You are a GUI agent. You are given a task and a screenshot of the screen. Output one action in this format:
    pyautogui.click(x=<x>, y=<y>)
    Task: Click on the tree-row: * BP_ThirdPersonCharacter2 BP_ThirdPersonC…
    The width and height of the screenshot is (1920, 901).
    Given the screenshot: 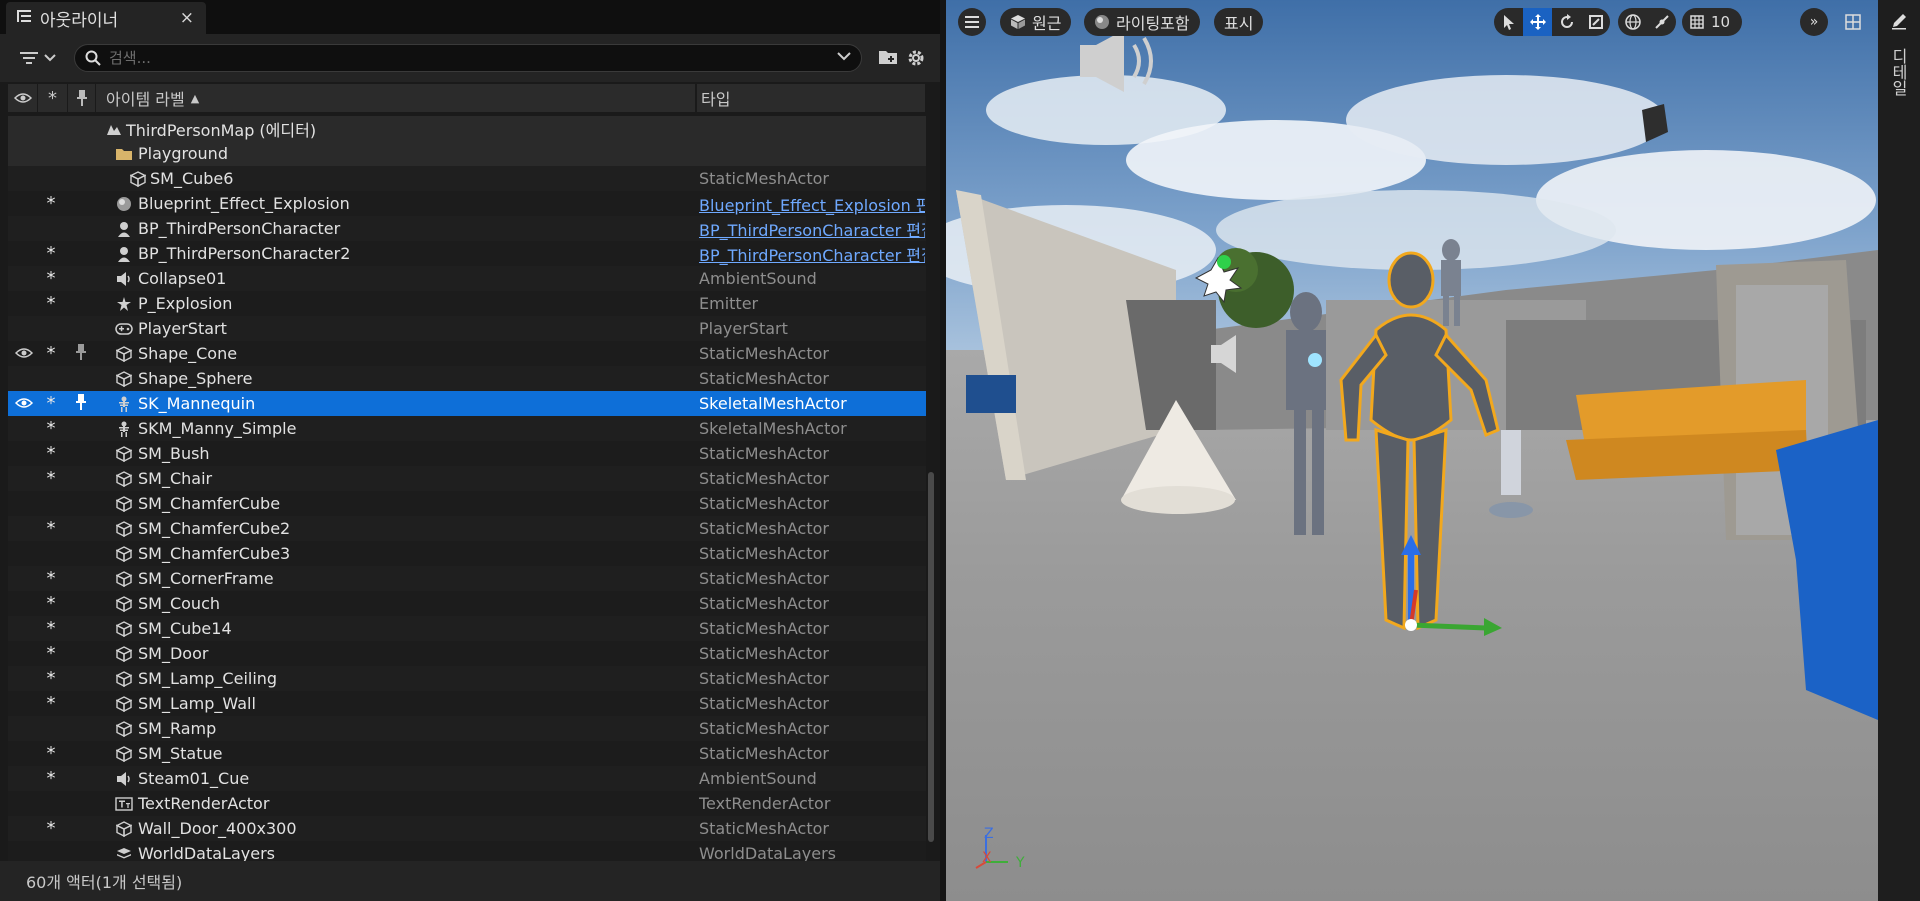 What is the action you would take?
    pyautogui.click(x=467, y=253)
    